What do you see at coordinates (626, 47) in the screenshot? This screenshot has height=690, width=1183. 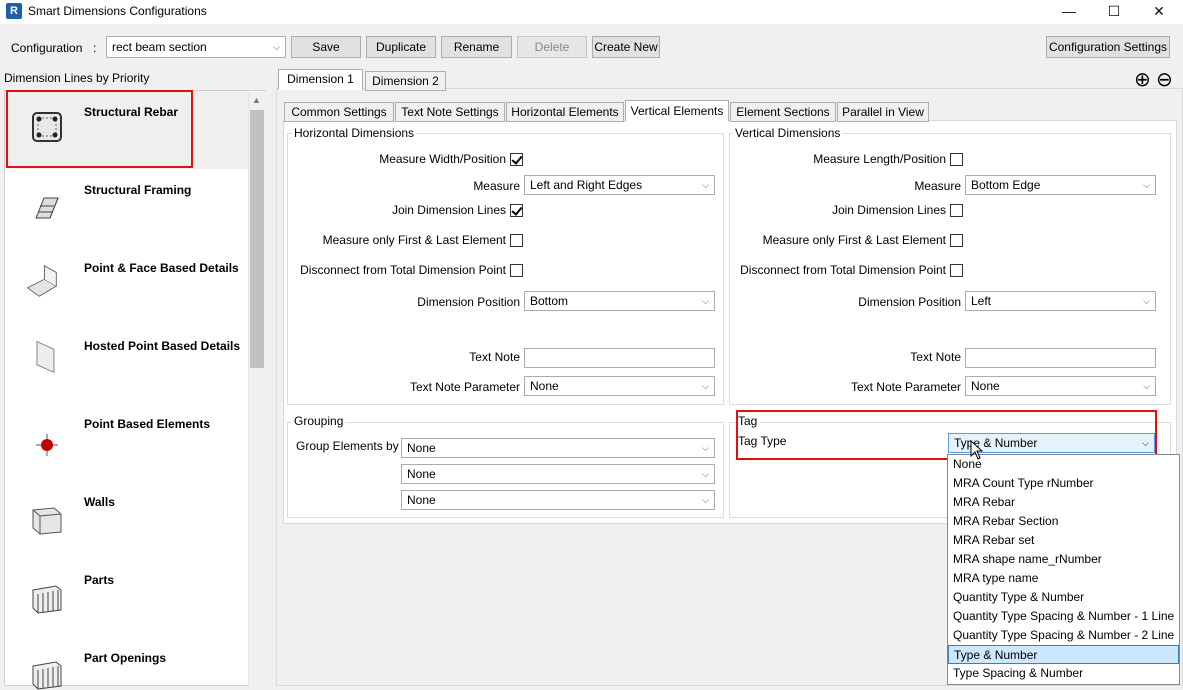 I see `create-new-button: Create New` at bounding box center [626, 47].